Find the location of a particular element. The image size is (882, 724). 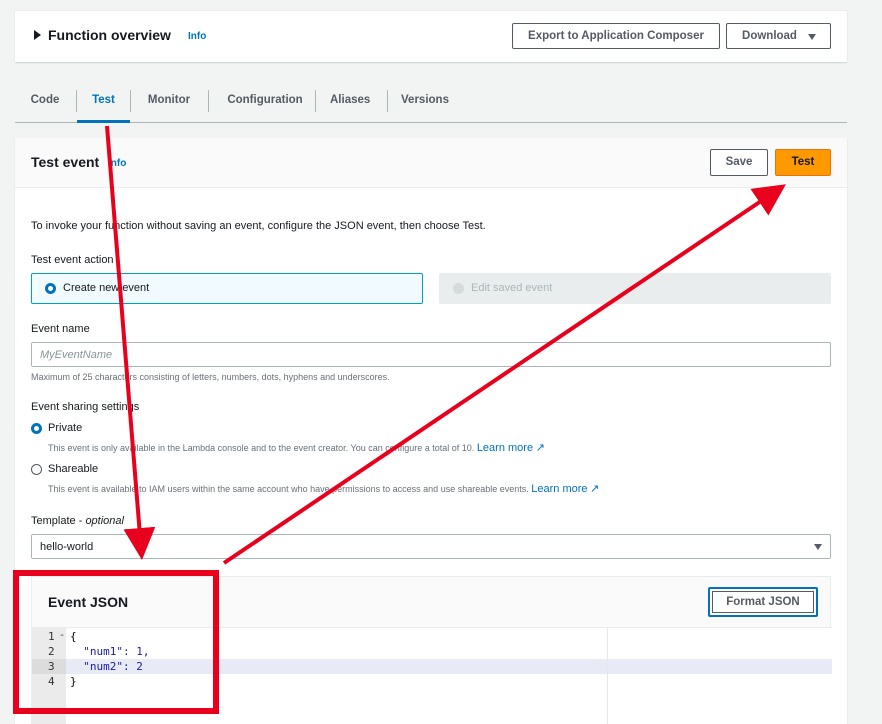

edit-saved-event-label: Edit saved event is located at coordinates (512, 288).